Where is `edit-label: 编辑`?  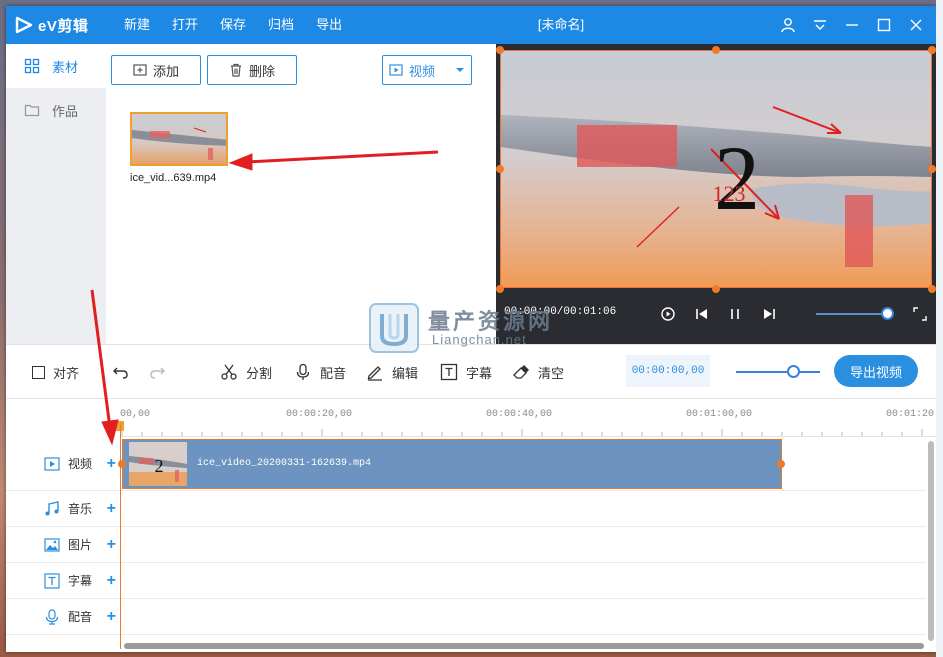
edit-label: 编辑 is located at coordinates (405, 373).